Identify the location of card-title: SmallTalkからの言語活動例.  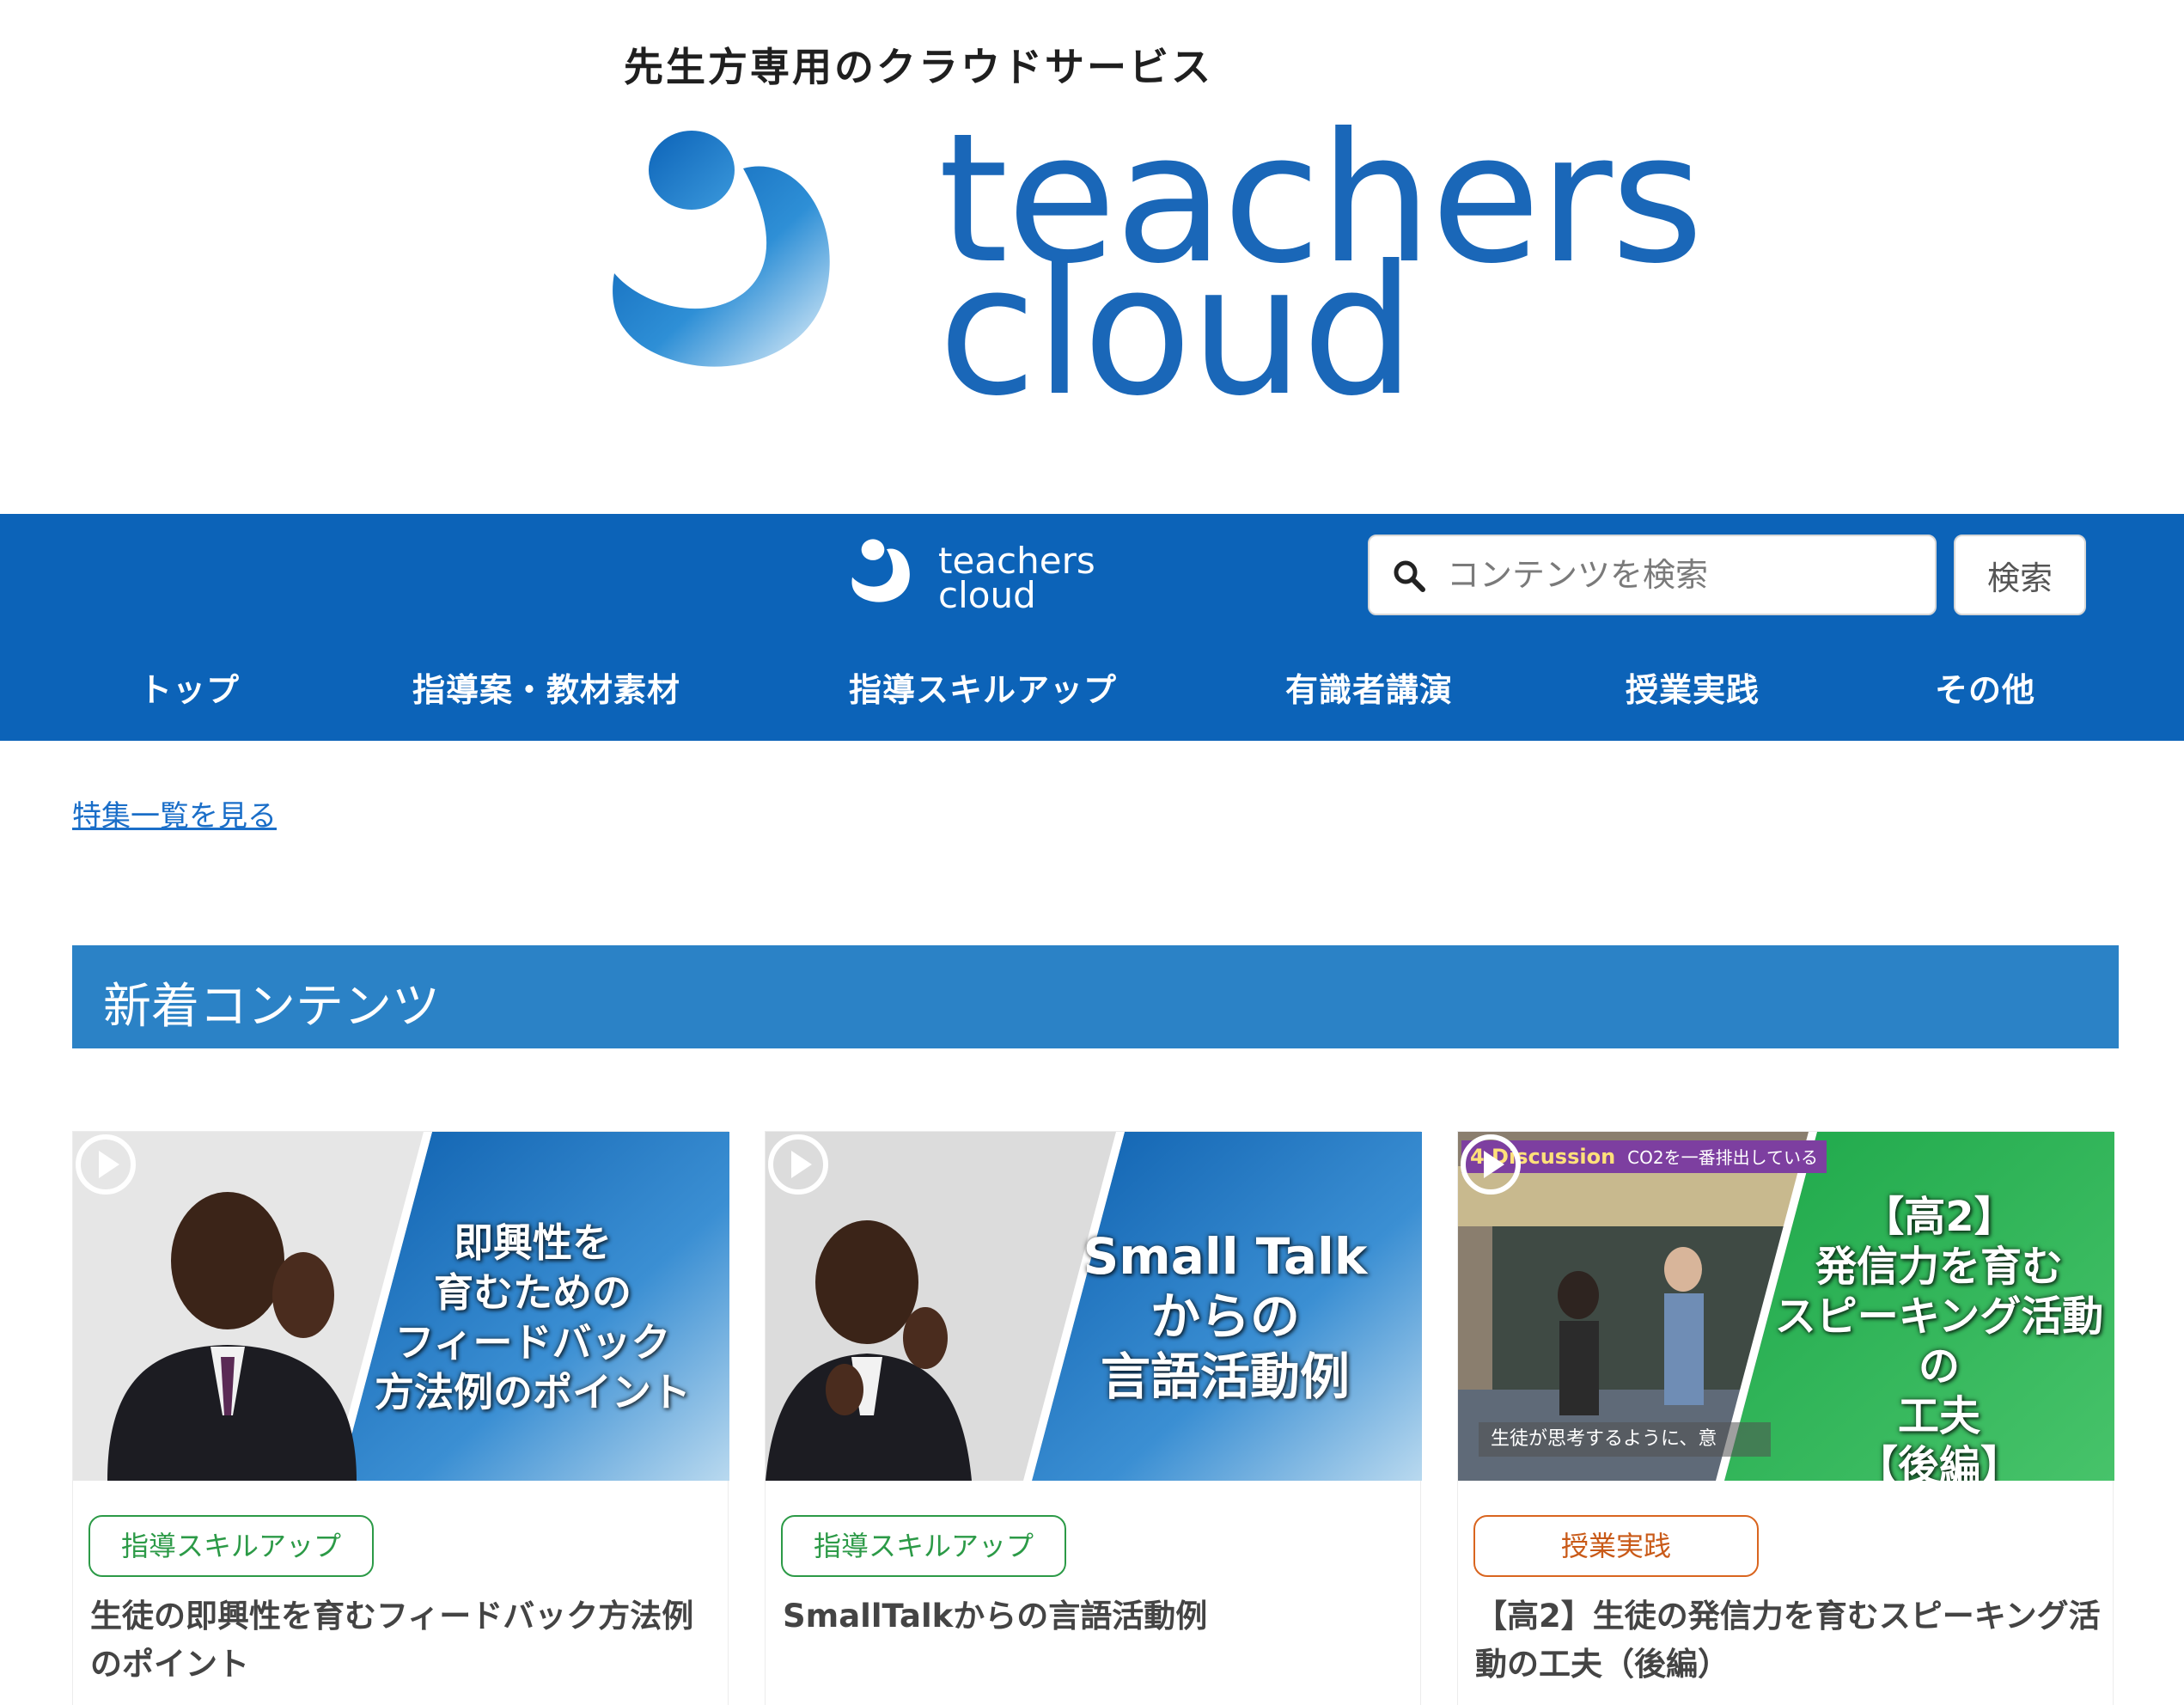
(1097, 1616).